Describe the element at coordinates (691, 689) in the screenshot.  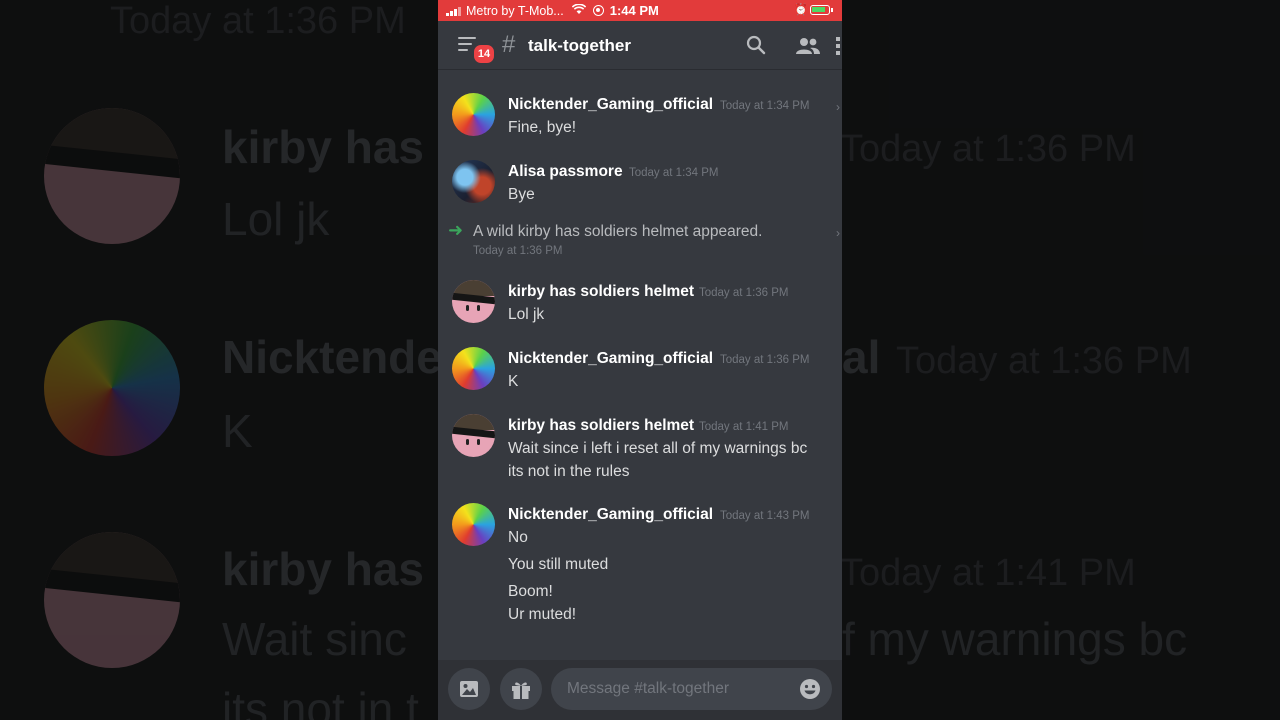
I see `message-input` at that location.